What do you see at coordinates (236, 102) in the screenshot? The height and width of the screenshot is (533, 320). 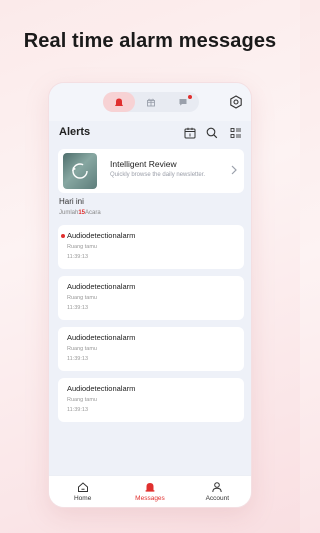 I see `gear-icon` at bounding box center [236, 102].